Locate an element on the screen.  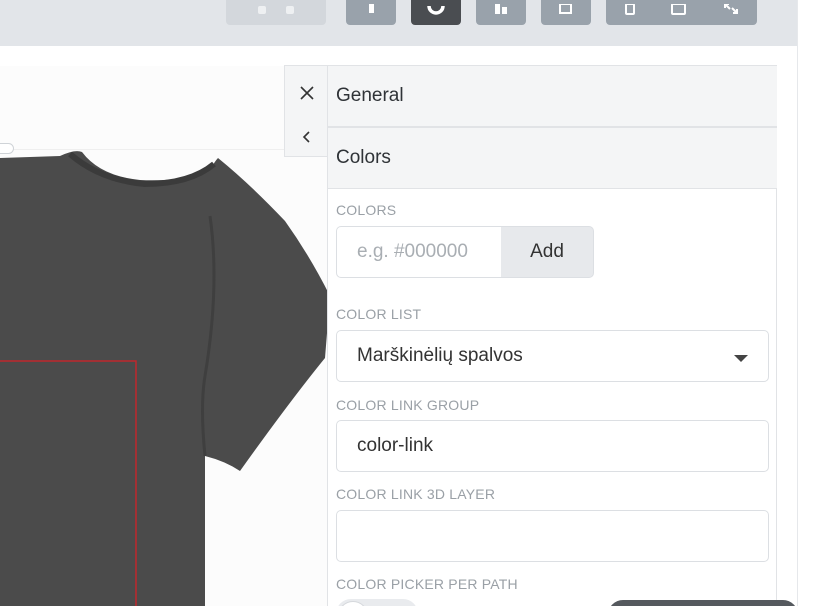
color-hex-input: e.g. #000000 is located at coordinates (419, 252).